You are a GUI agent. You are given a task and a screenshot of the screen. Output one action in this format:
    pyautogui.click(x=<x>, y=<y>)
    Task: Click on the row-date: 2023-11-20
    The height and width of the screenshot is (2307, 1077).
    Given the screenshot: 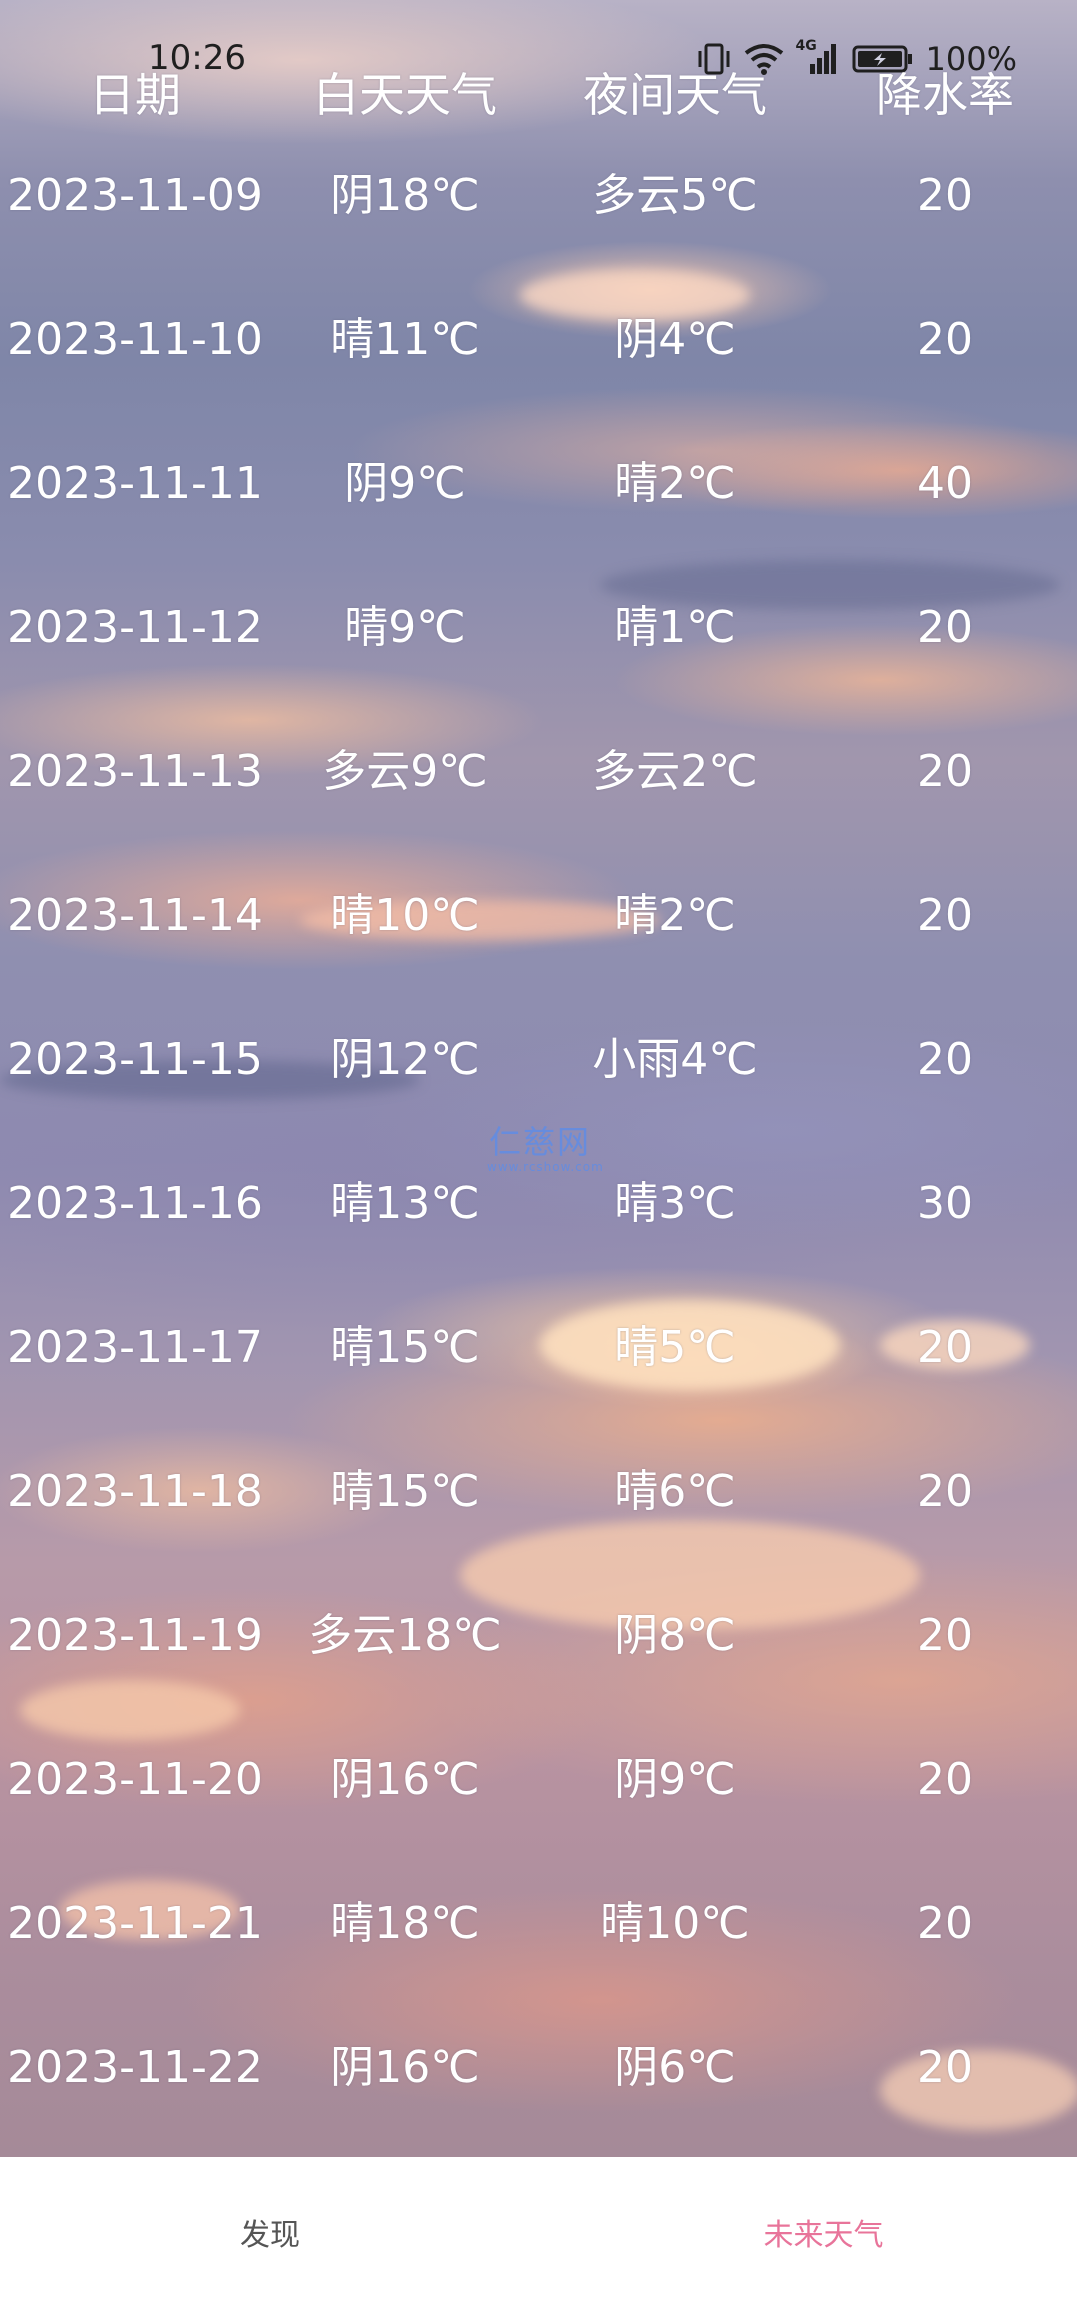 What is the action you would take?
    pyautogui.click(x=135, y=1779)
    